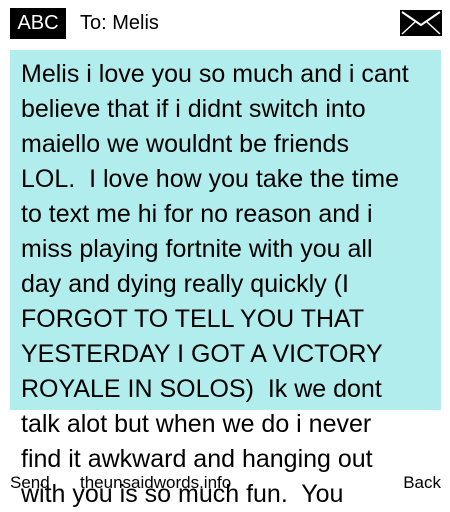  What do you see at coordinates (156, 482) in the screenshot?
I see `watermark-text: theunsaidwords.info` at bounding box center [156, 482].